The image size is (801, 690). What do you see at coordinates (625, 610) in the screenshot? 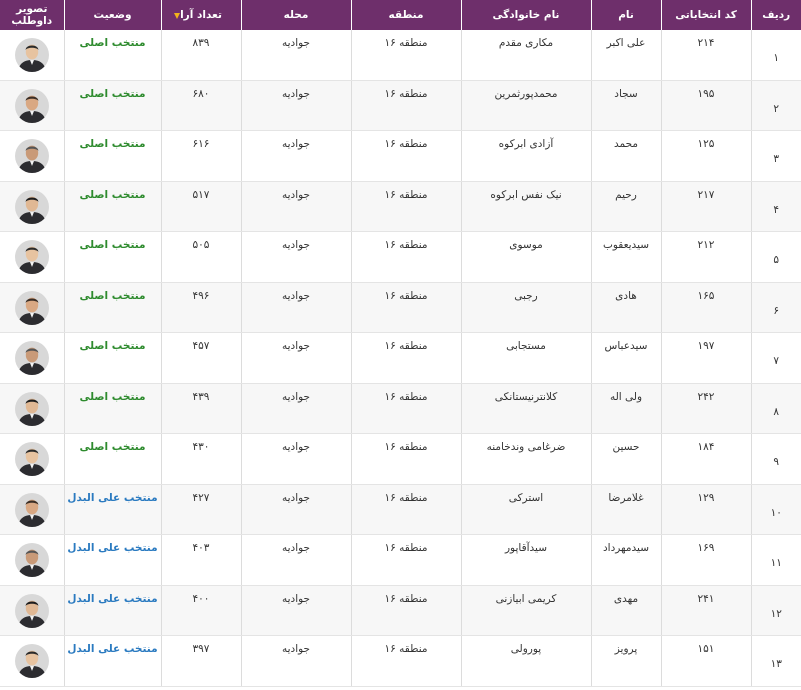
I see `first-name-cell: مهدی` at bounding box center [625, 610].